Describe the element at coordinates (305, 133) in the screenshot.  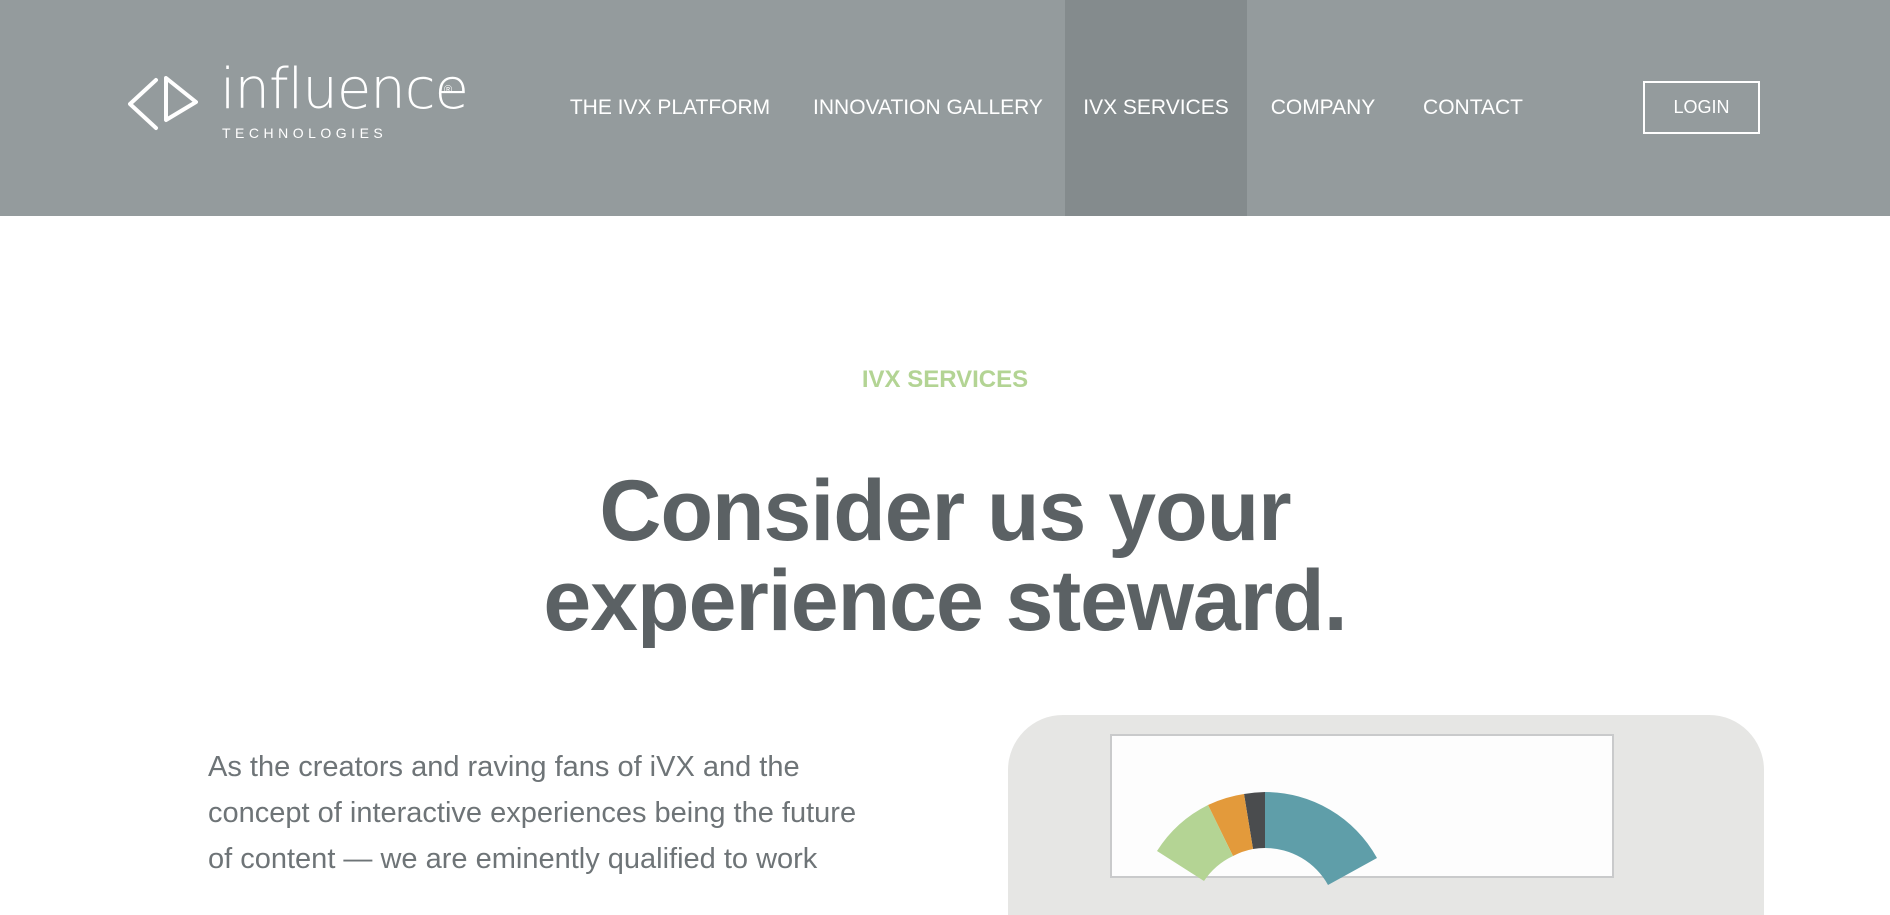
I see `brand-subtitle: TECHNOLOGIES` at that location.